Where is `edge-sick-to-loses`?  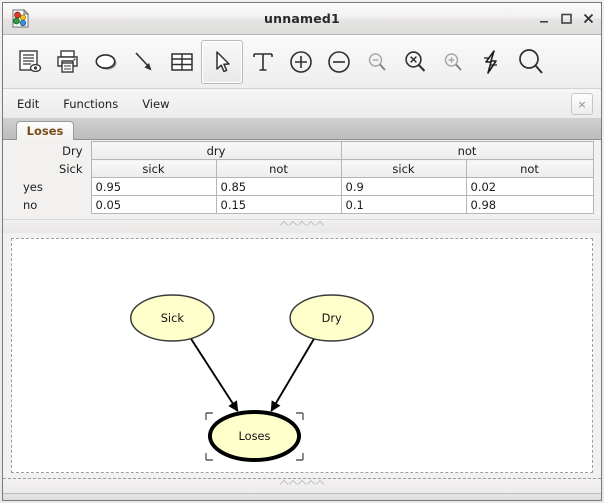
edge-sick-to-loses is located at coordinates (214, 375).